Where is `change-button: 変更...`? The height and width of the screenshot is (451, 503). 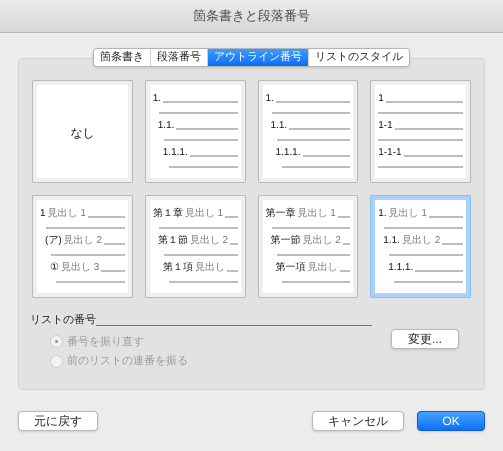
change-button: 変更... is located at coordinates (425, 339).